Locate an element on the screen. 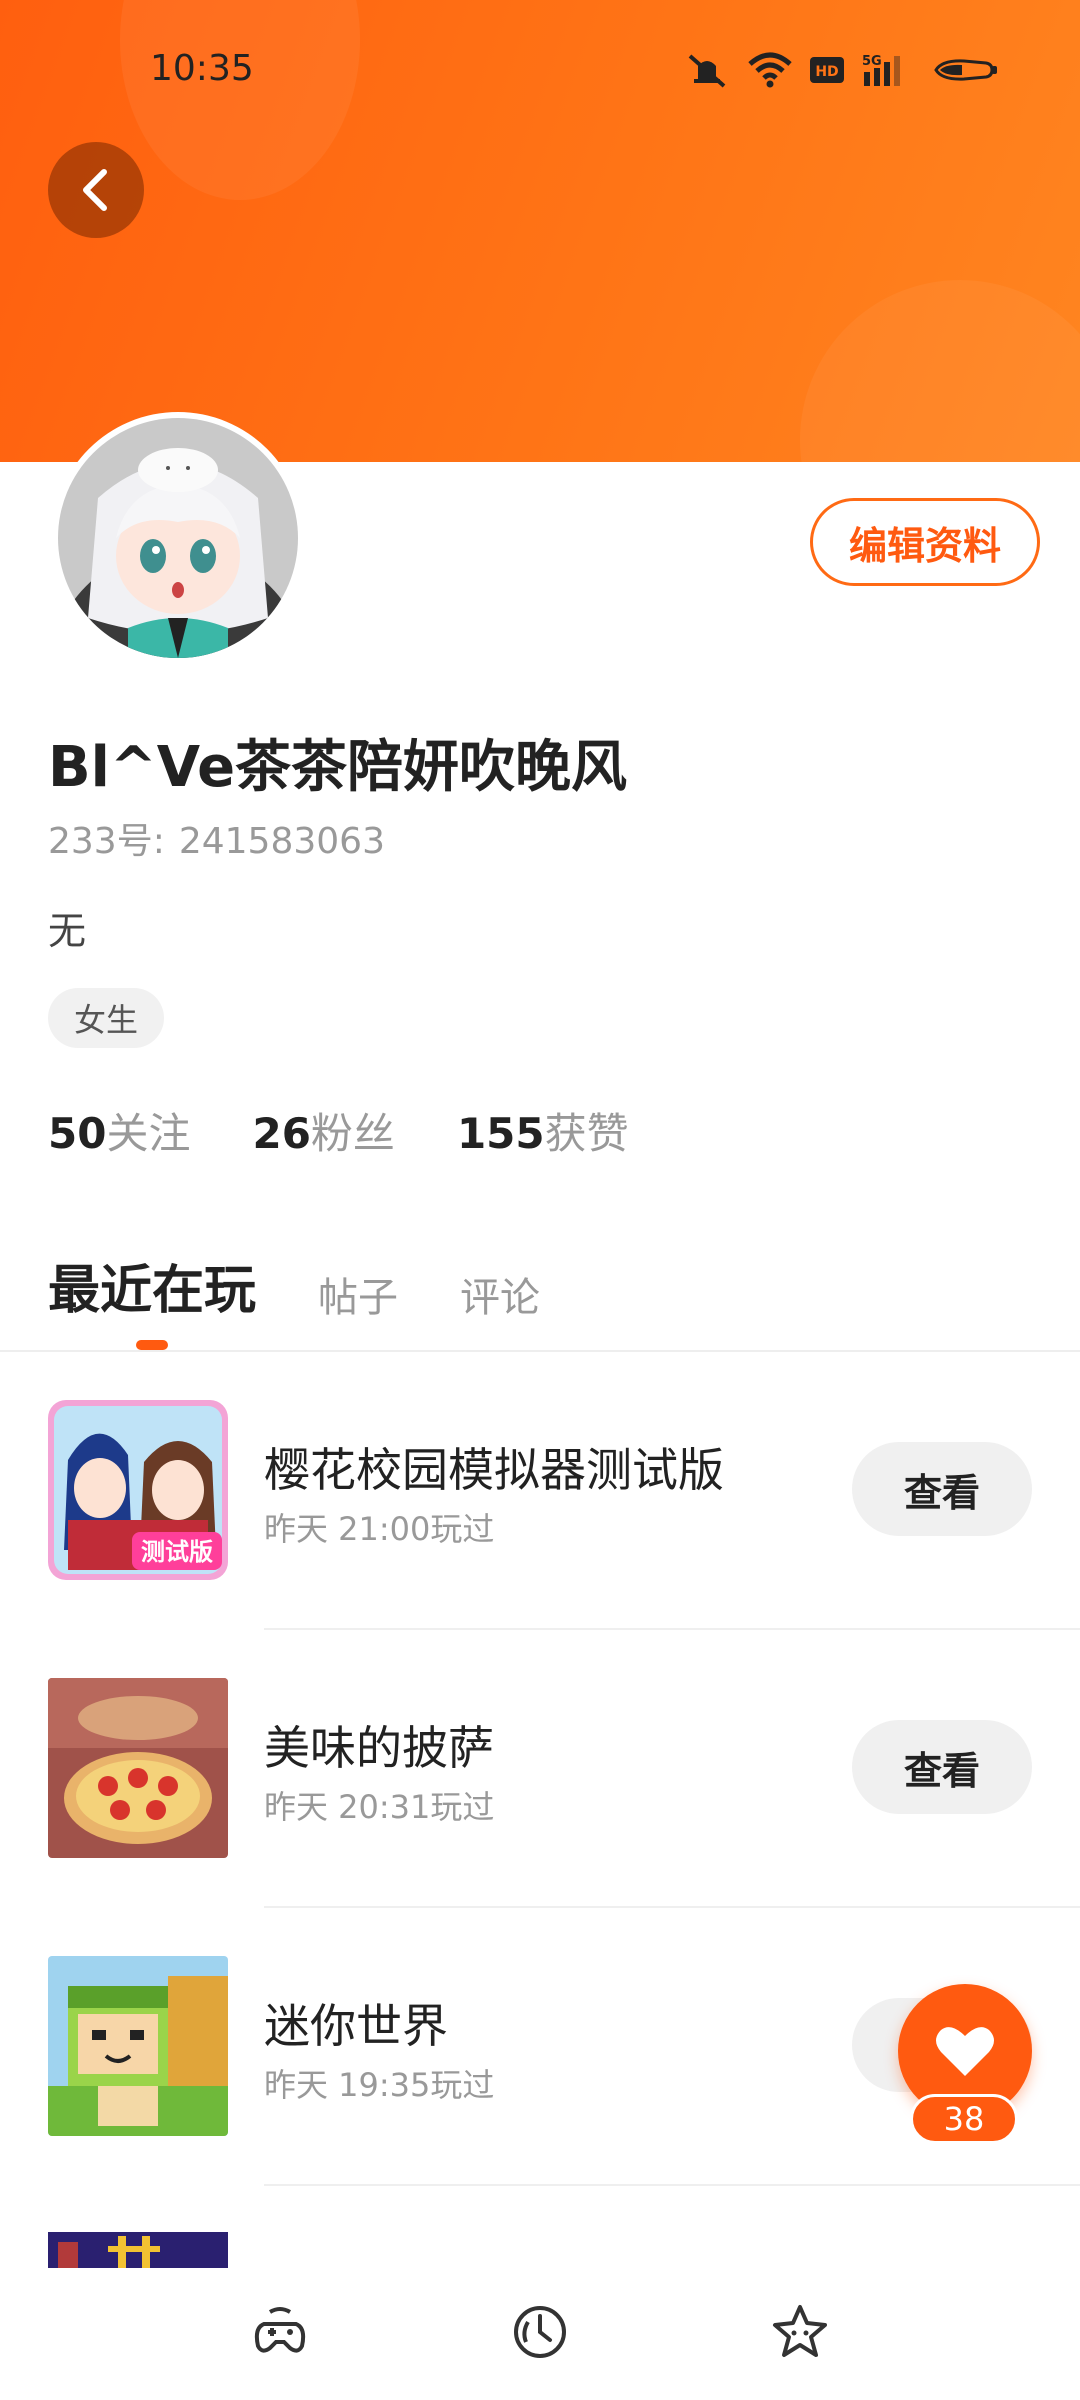  star-icon is located at coordinates (800, 2331).